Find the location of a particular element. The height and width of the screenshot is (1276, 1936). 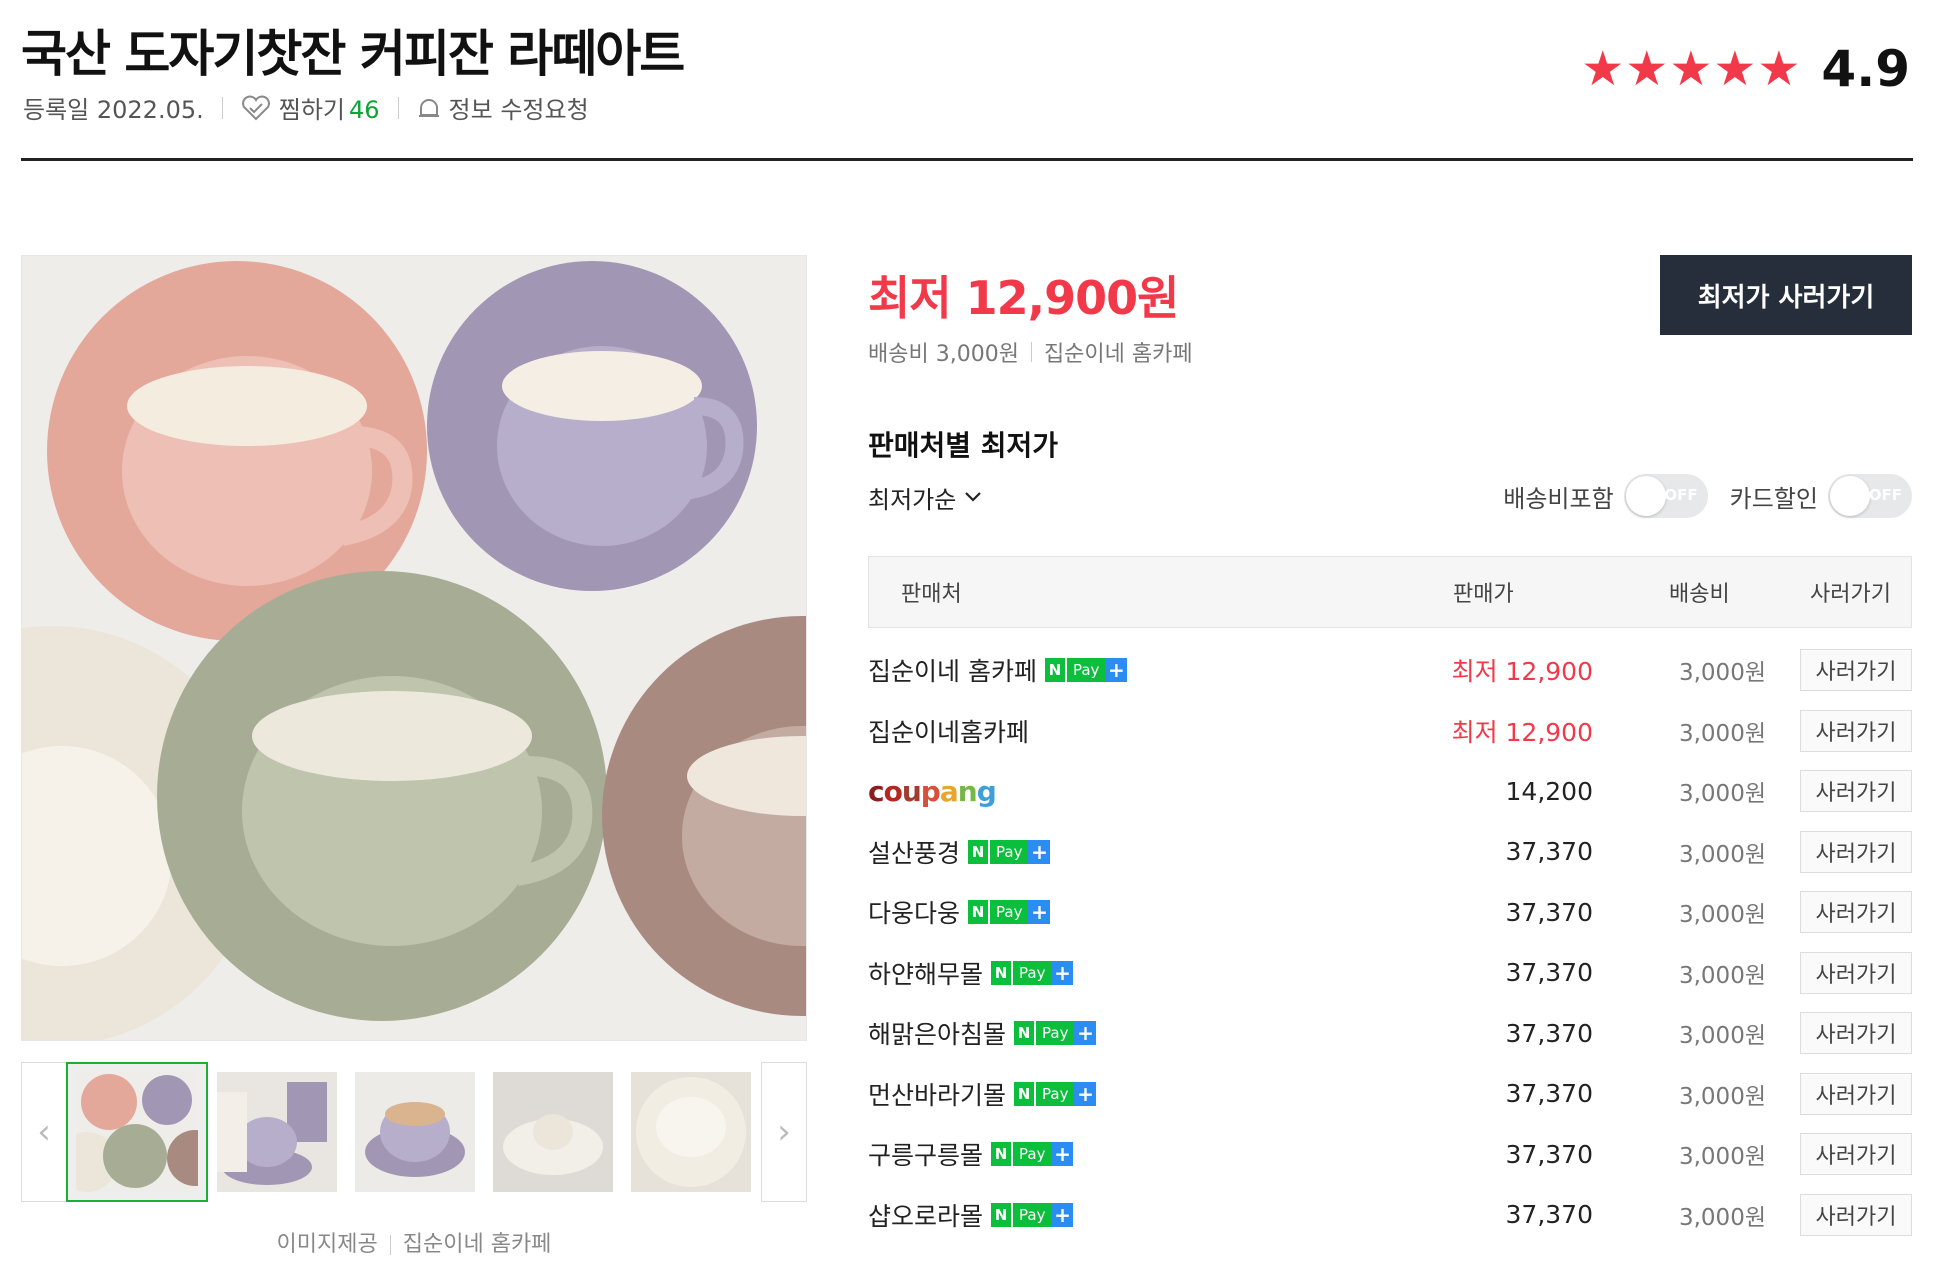

seller-name: 구릉구릉몰 N Pay + is located at coordinates (971, 1154).